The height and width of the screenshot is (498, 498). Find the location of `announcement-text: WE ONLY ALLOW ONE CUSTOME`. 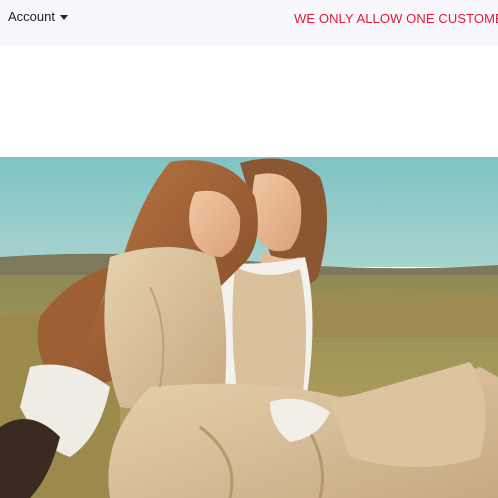

announcement-text: WE ONLY ALLOW ONE CUSTOME is located at coordinates (396, 18).